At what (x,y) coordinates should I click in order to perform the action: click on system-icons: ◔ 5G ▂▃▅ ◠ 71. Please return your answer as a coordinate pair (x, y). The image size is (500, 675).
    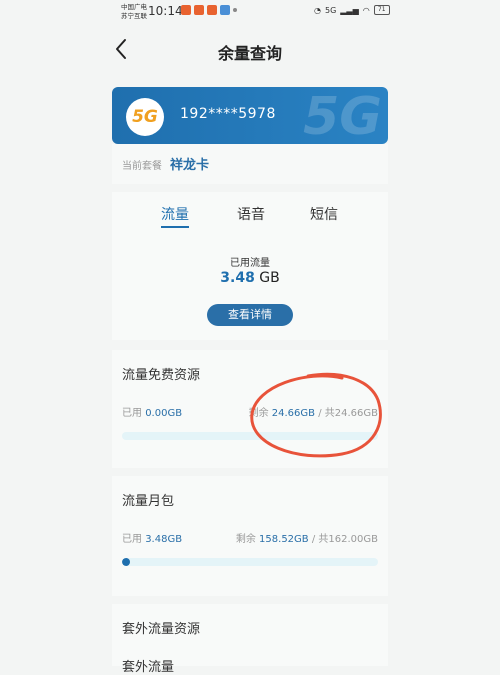
    Looking at the image, I should click on (352, 10).